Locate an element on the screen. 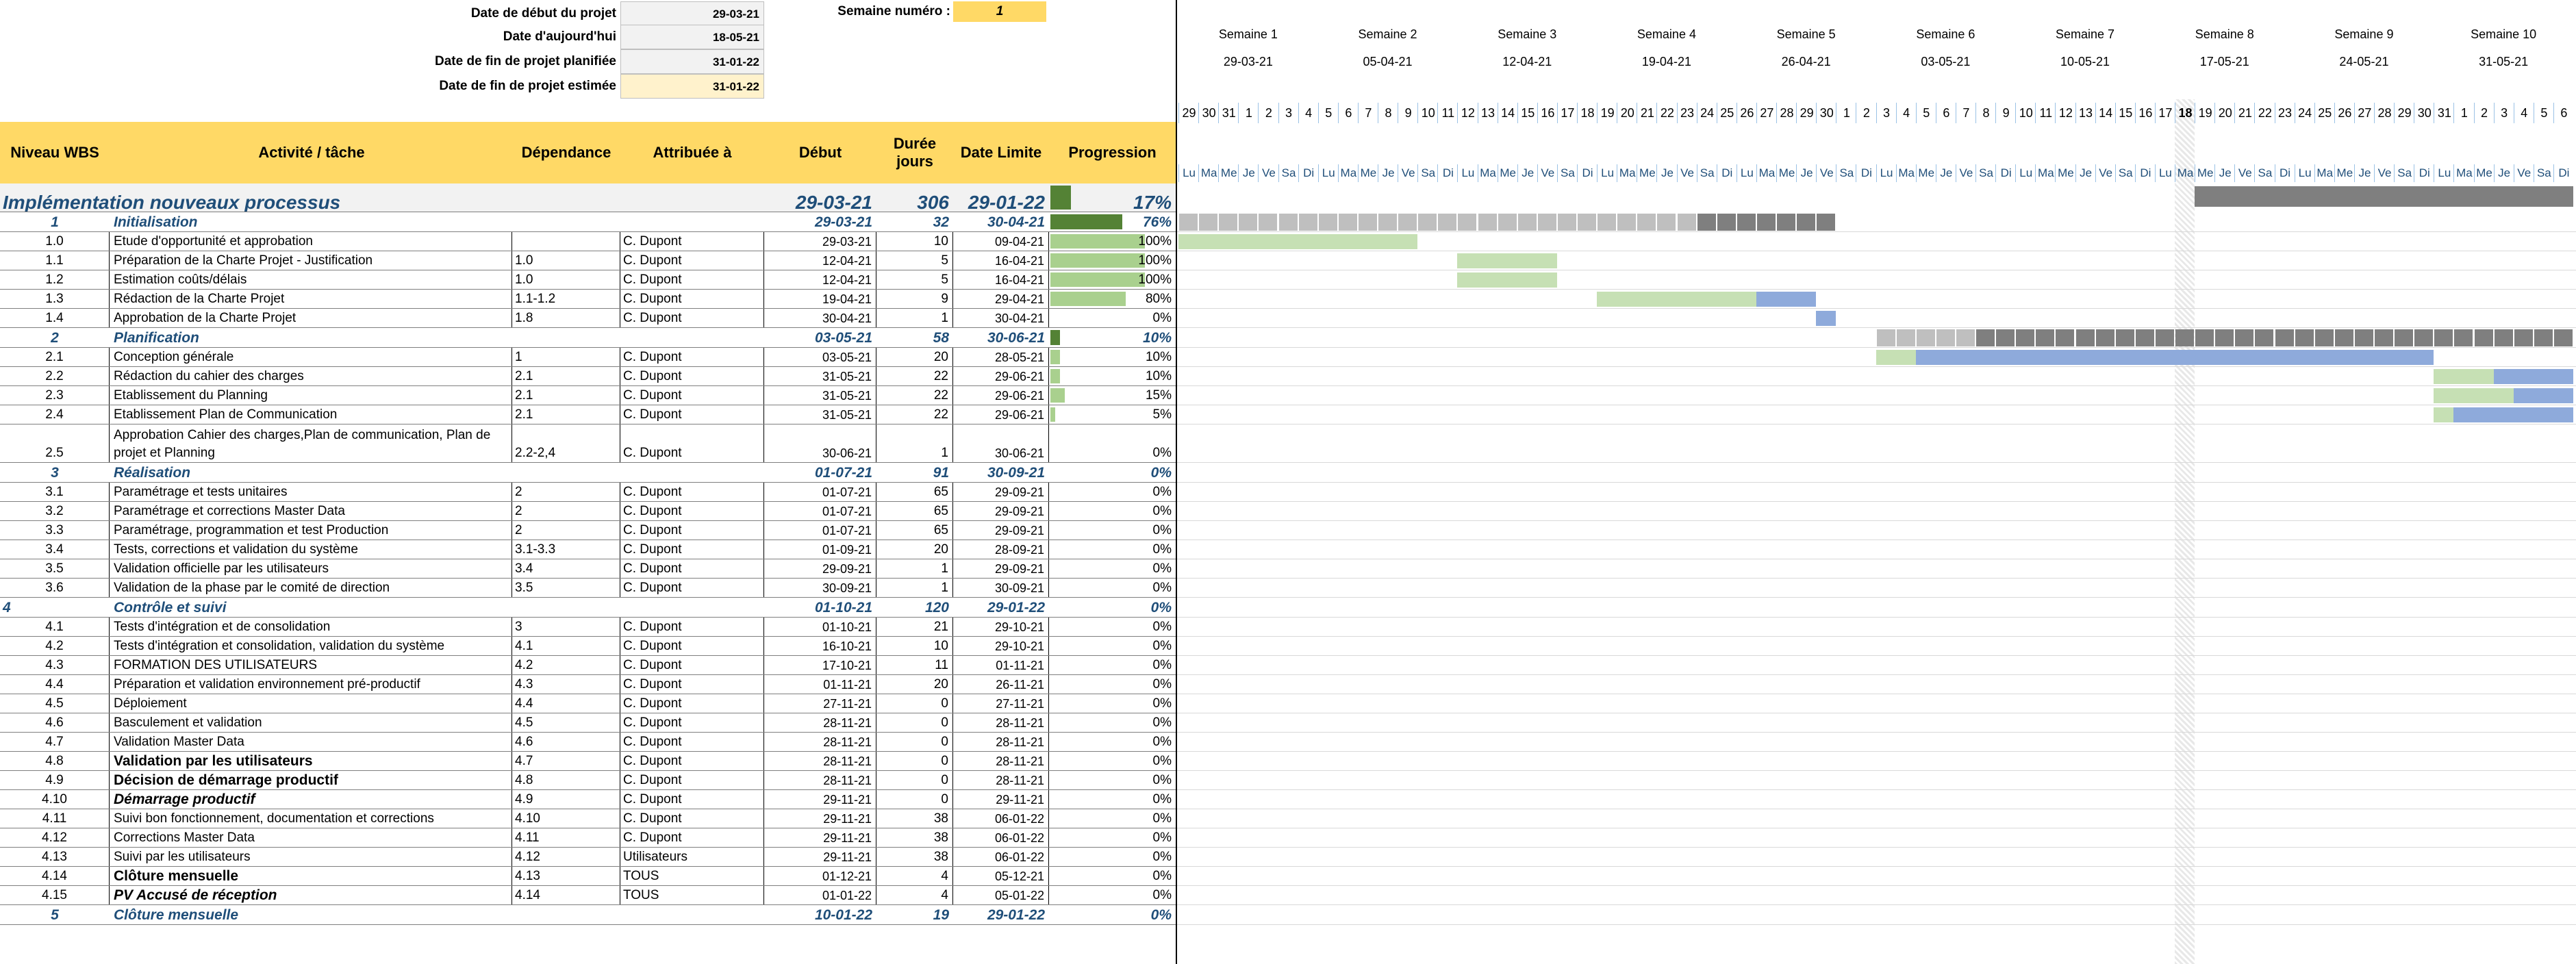 Image resolution: width=2576 pixels, height=964 pixels. phase-row: 1 Initialisation 29-03-21 32 30-04-21 76% is located at coordinates (588, 222).